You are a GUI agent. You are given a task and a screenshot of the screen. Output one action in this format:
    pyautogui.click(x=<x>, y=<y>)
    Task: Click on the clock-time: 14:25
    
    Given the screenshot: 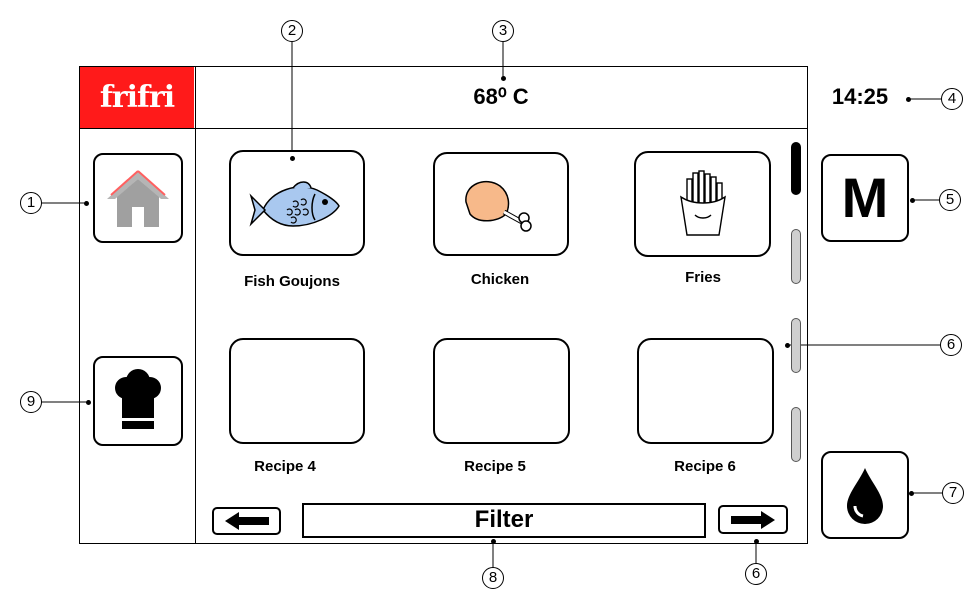 What is the action you would take?
    pyautogui.click(x=860, y=96)
    